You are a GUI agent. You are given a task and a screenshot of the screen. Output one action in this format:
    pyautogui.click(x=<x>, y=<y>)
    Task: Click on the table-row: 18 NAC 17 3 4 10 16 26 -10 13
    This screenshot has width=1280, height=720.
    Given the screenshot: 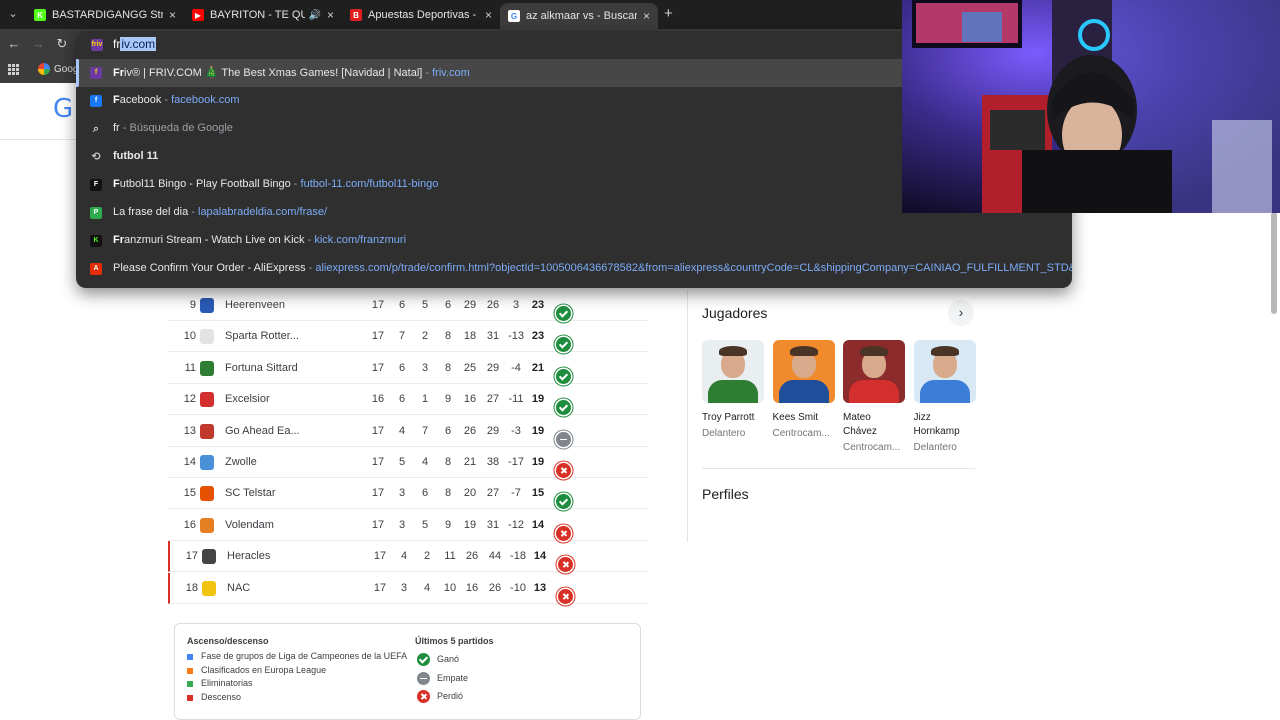 What is the action you would take?
    pyautogui.click(x=408, y=588)
    